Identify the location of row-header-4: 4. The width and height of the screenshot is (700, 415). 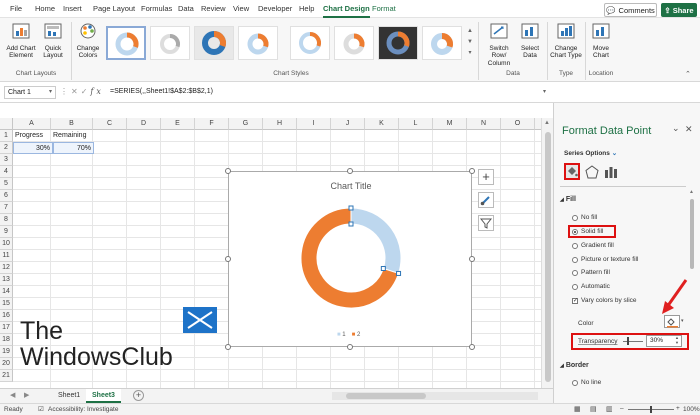
(6, 172).